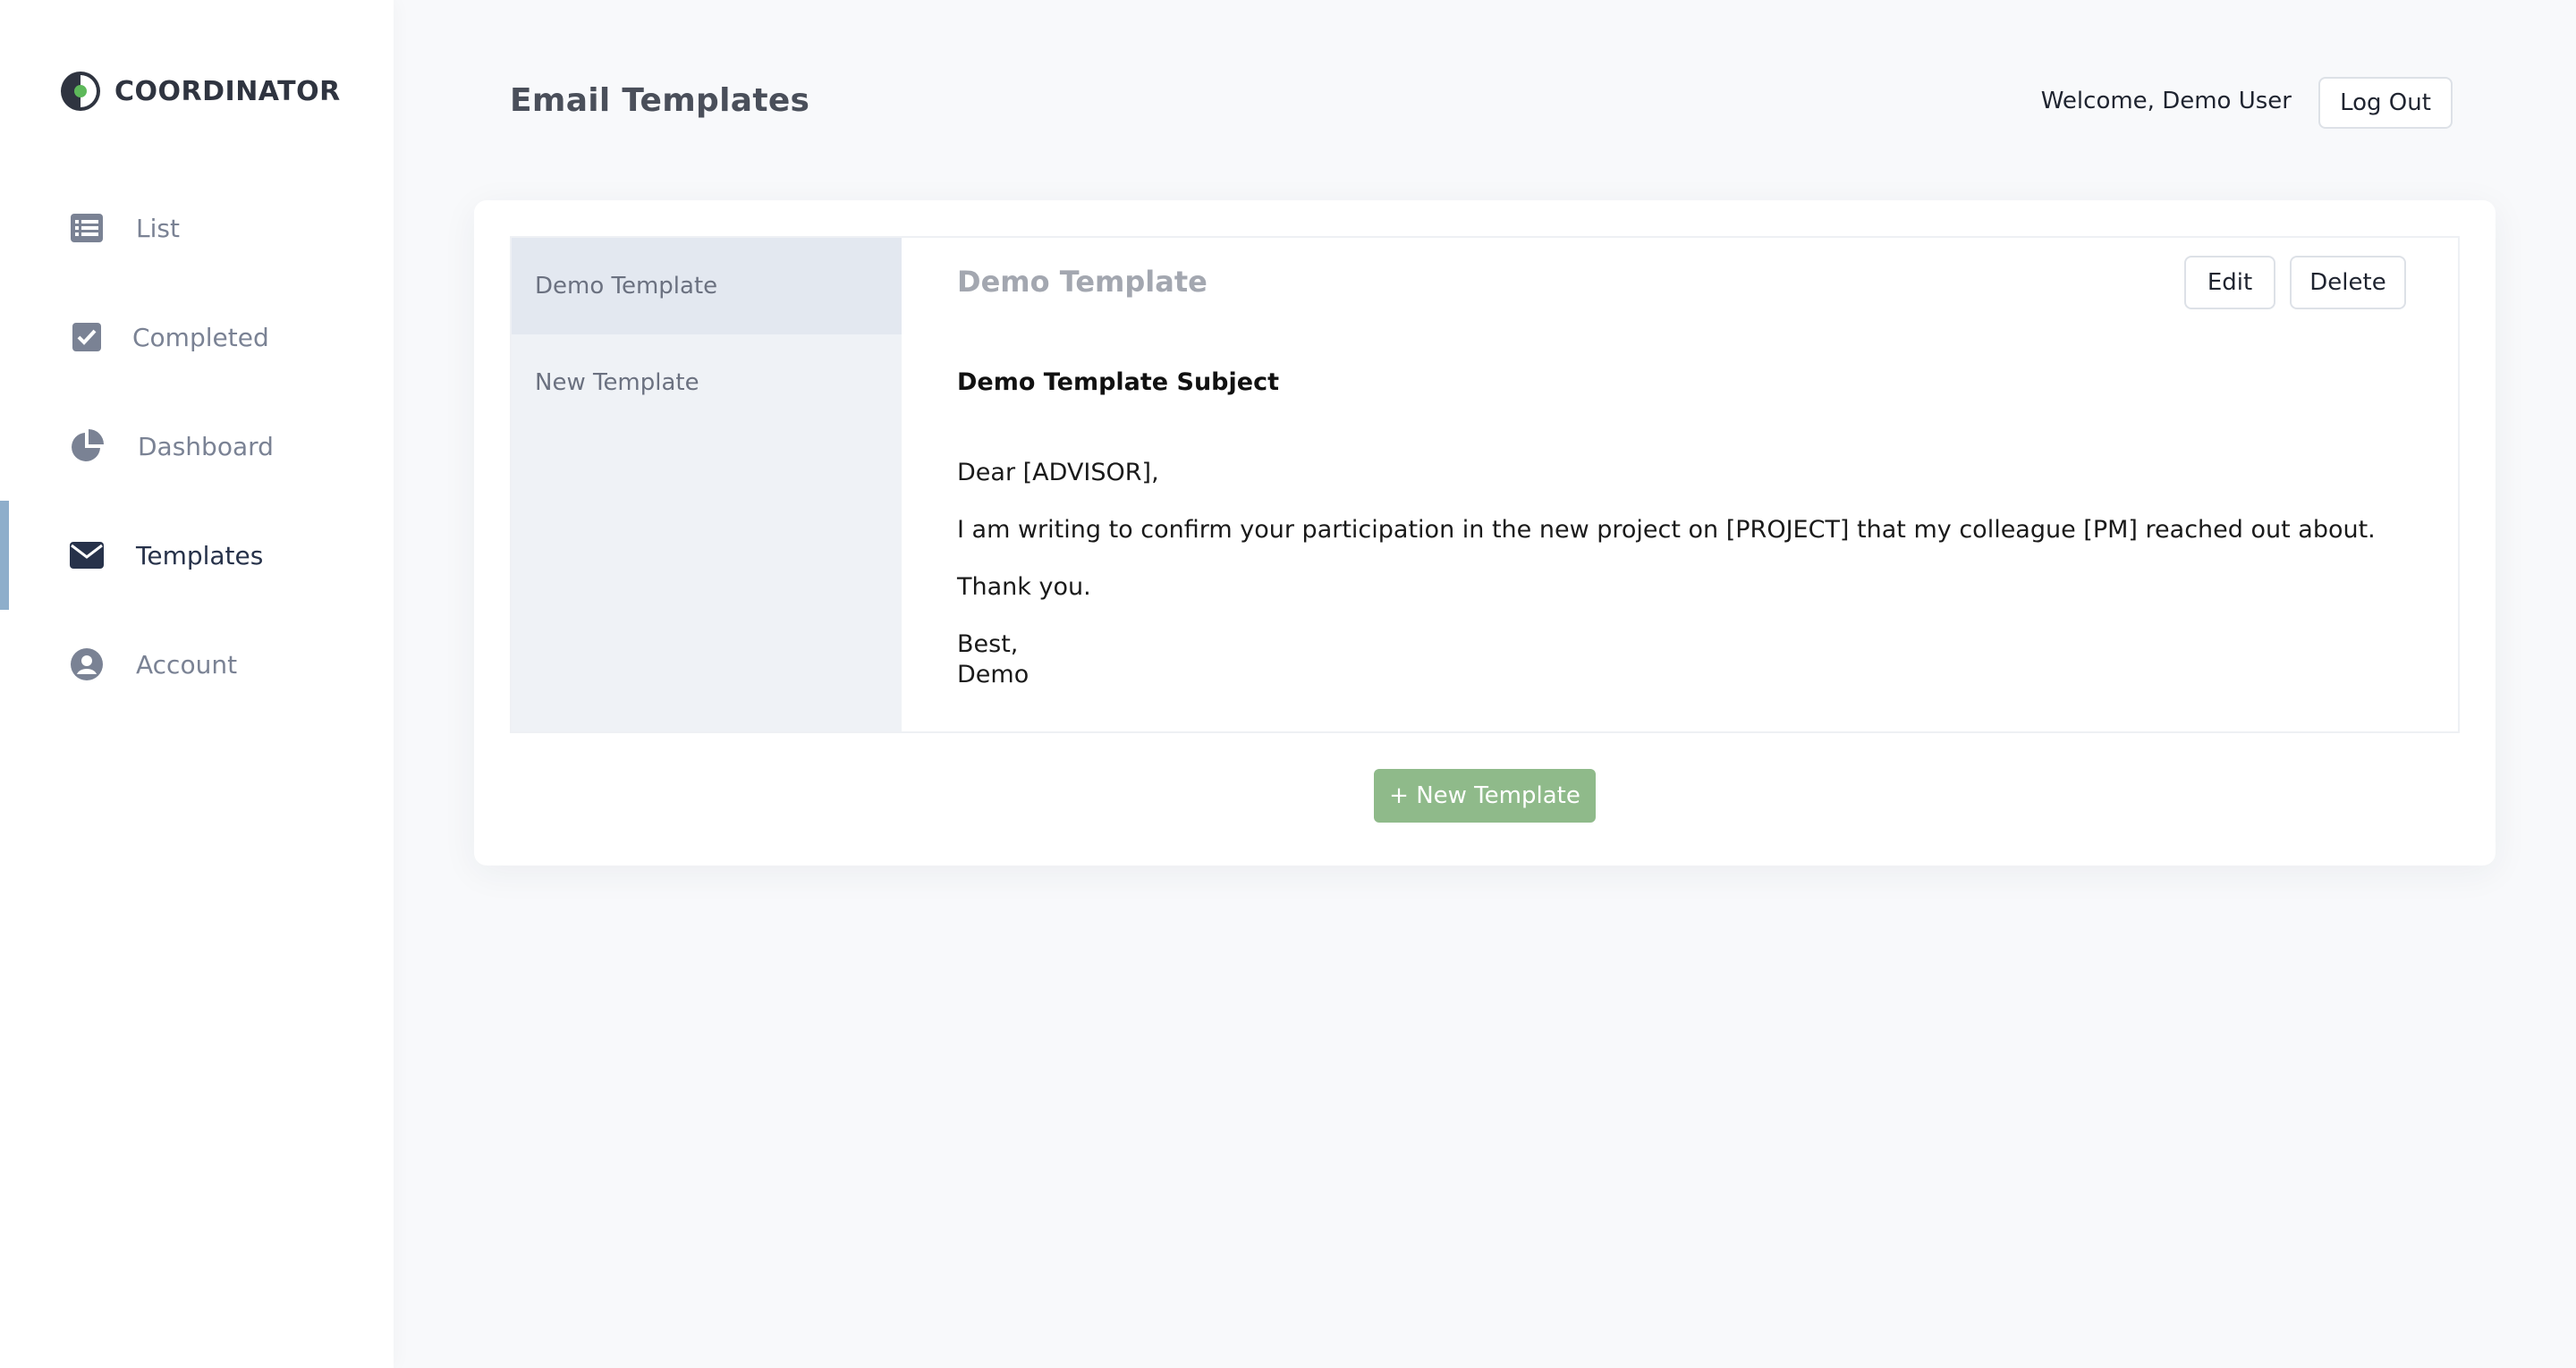 The image size is (2576, 1368). Describe the element at coordinates (87, 337) in the screenshot. I see `checkbox-icon` at that location.